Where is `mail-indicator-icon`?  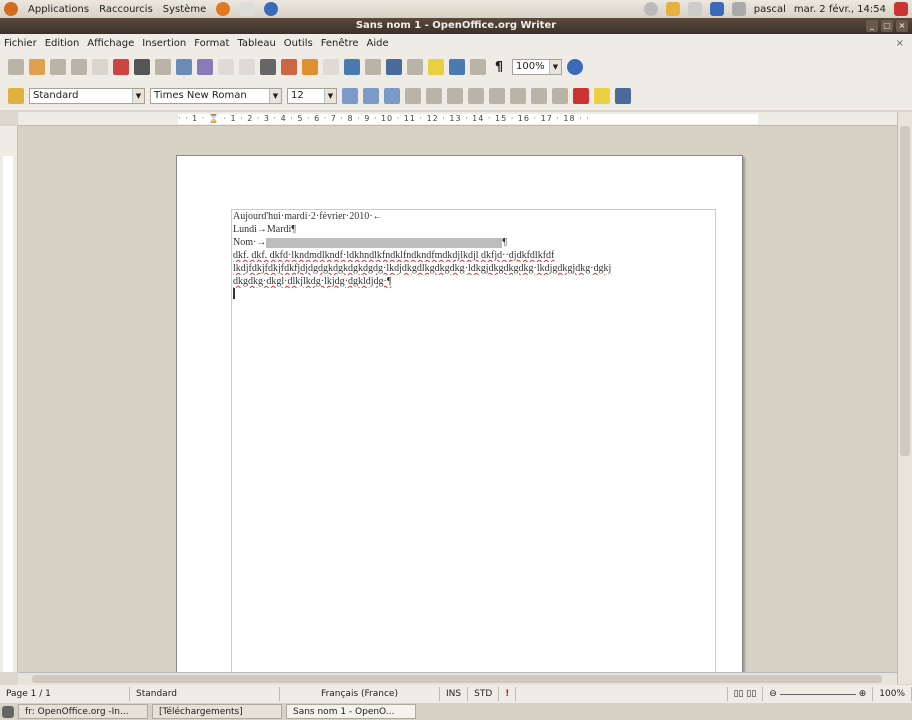
mail-indicator-icon is located at coordinates (694, 9).